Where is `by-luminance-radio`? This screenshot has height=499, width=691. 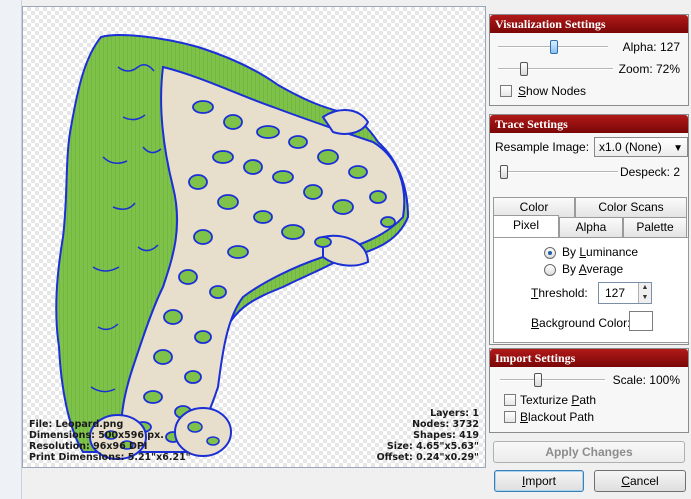 by-luminance-radio is located at coordinates (550, 253).